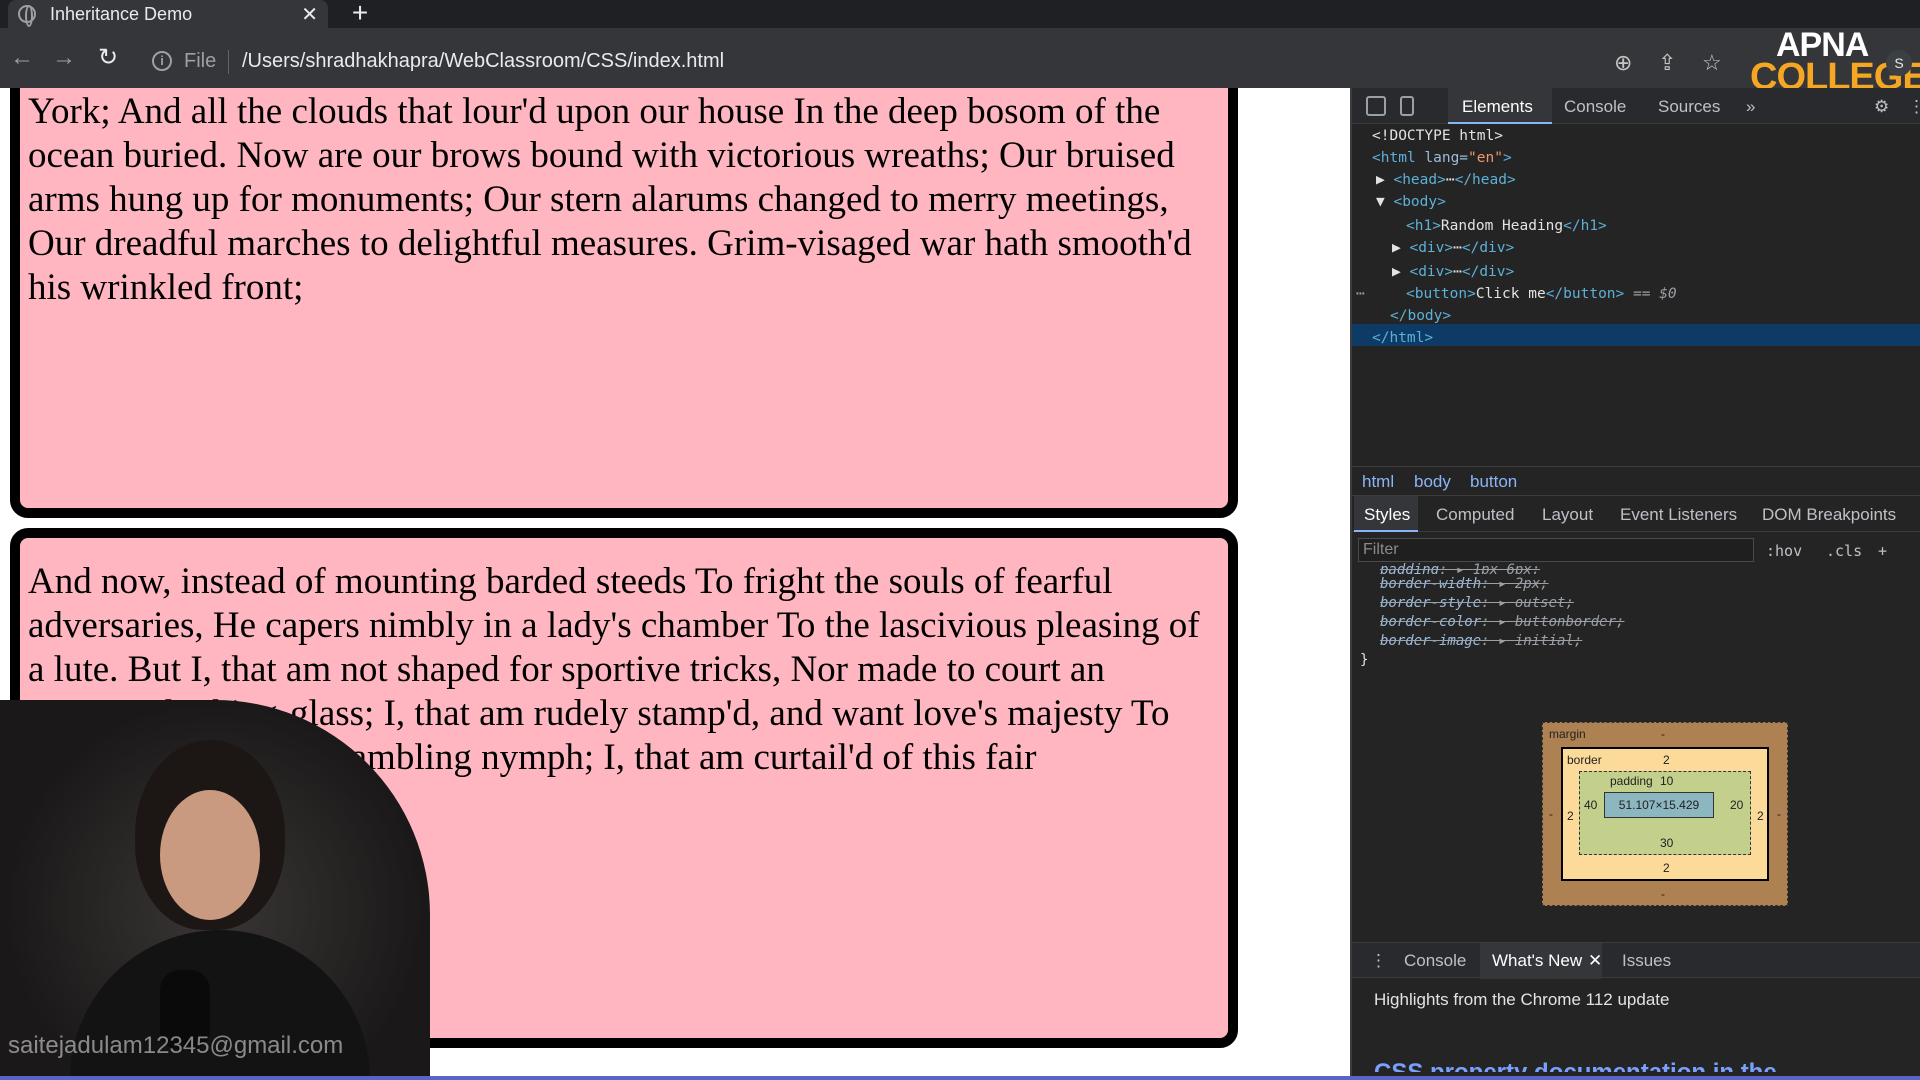 The height and width of the screenshot is (1080, 1920). I want to click on hov-toggle: :hov, so click(1784, 551).